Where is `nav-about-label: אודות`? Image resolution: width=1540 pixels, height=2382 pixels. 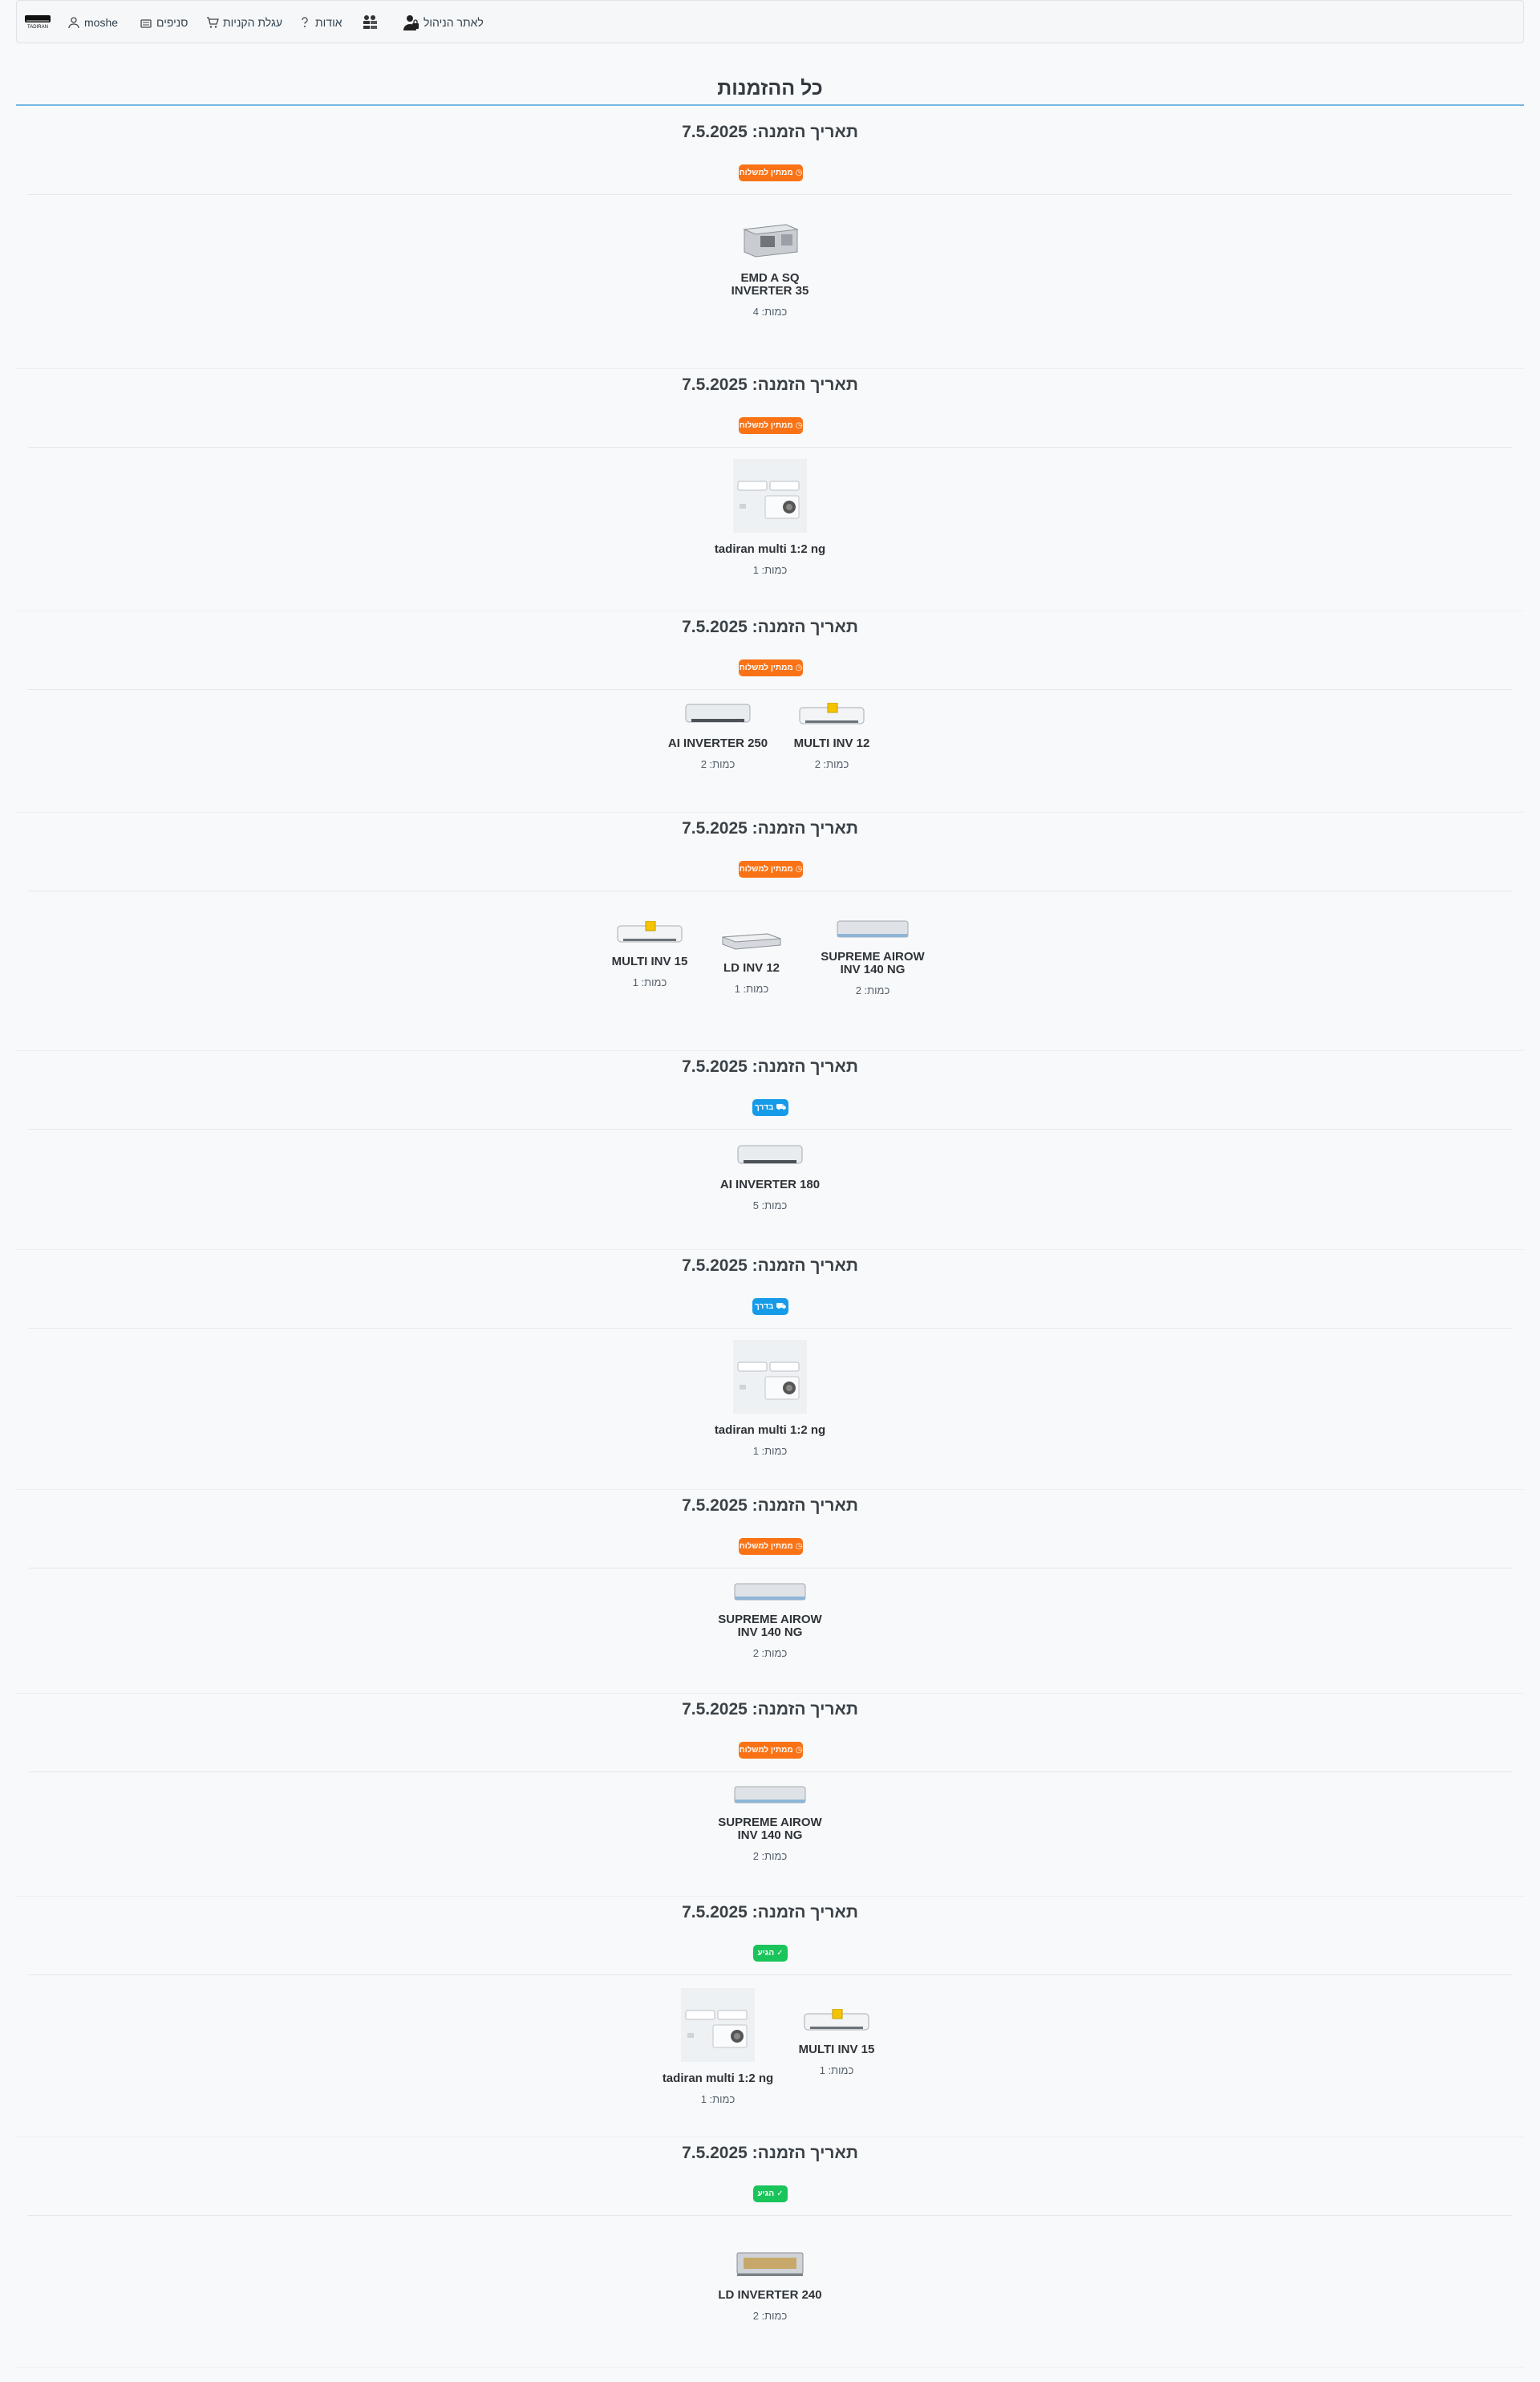
nav-about-label: אודות is located at coordinates (328, 23).